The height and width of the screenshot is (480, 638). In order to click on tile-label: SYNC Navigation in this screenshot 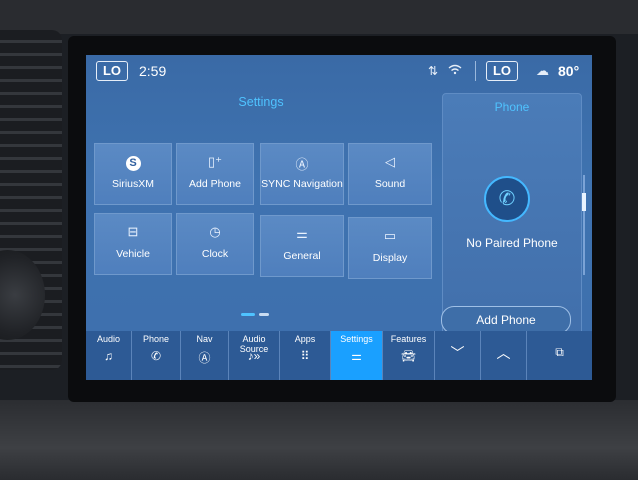, I will do `click(302, 184)`.